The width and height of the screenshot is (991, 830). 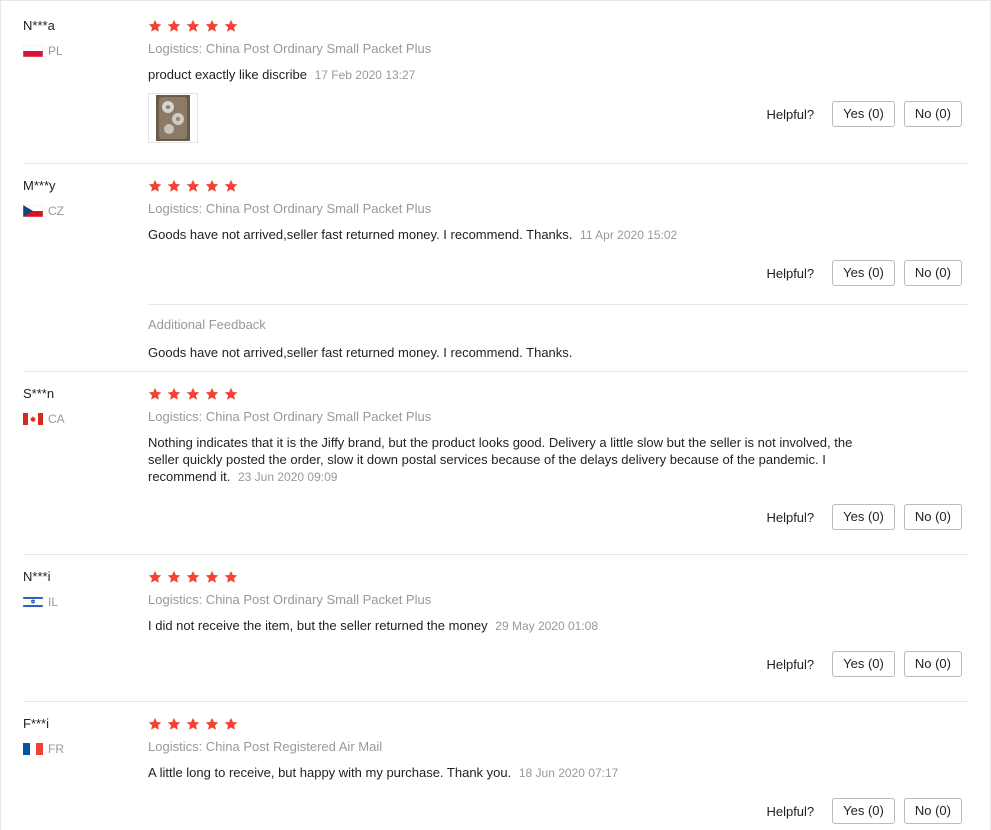 I want to click on review-date: 29 May 2020 01:08, so click(x=547, y=626).